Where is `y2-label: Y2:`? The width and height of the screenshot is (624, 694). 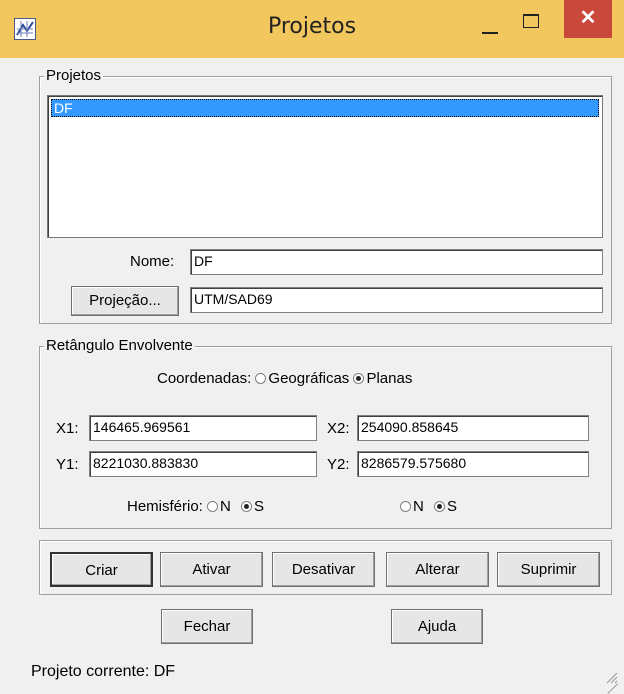 y2-label: Y2: is located at coordinates (338, 464).